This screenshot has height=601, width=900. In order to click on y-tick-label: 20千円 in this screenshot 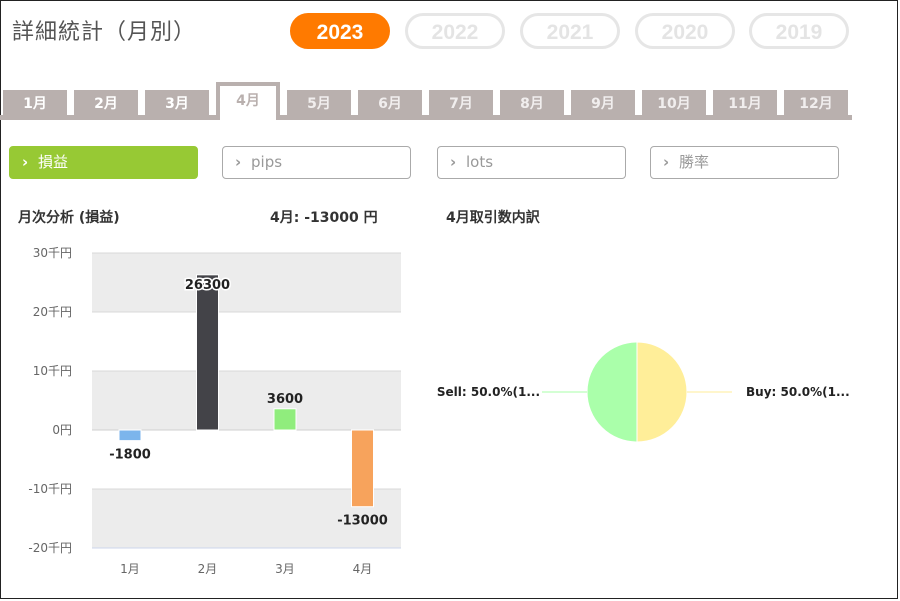, I will do `click(52, 312)`.